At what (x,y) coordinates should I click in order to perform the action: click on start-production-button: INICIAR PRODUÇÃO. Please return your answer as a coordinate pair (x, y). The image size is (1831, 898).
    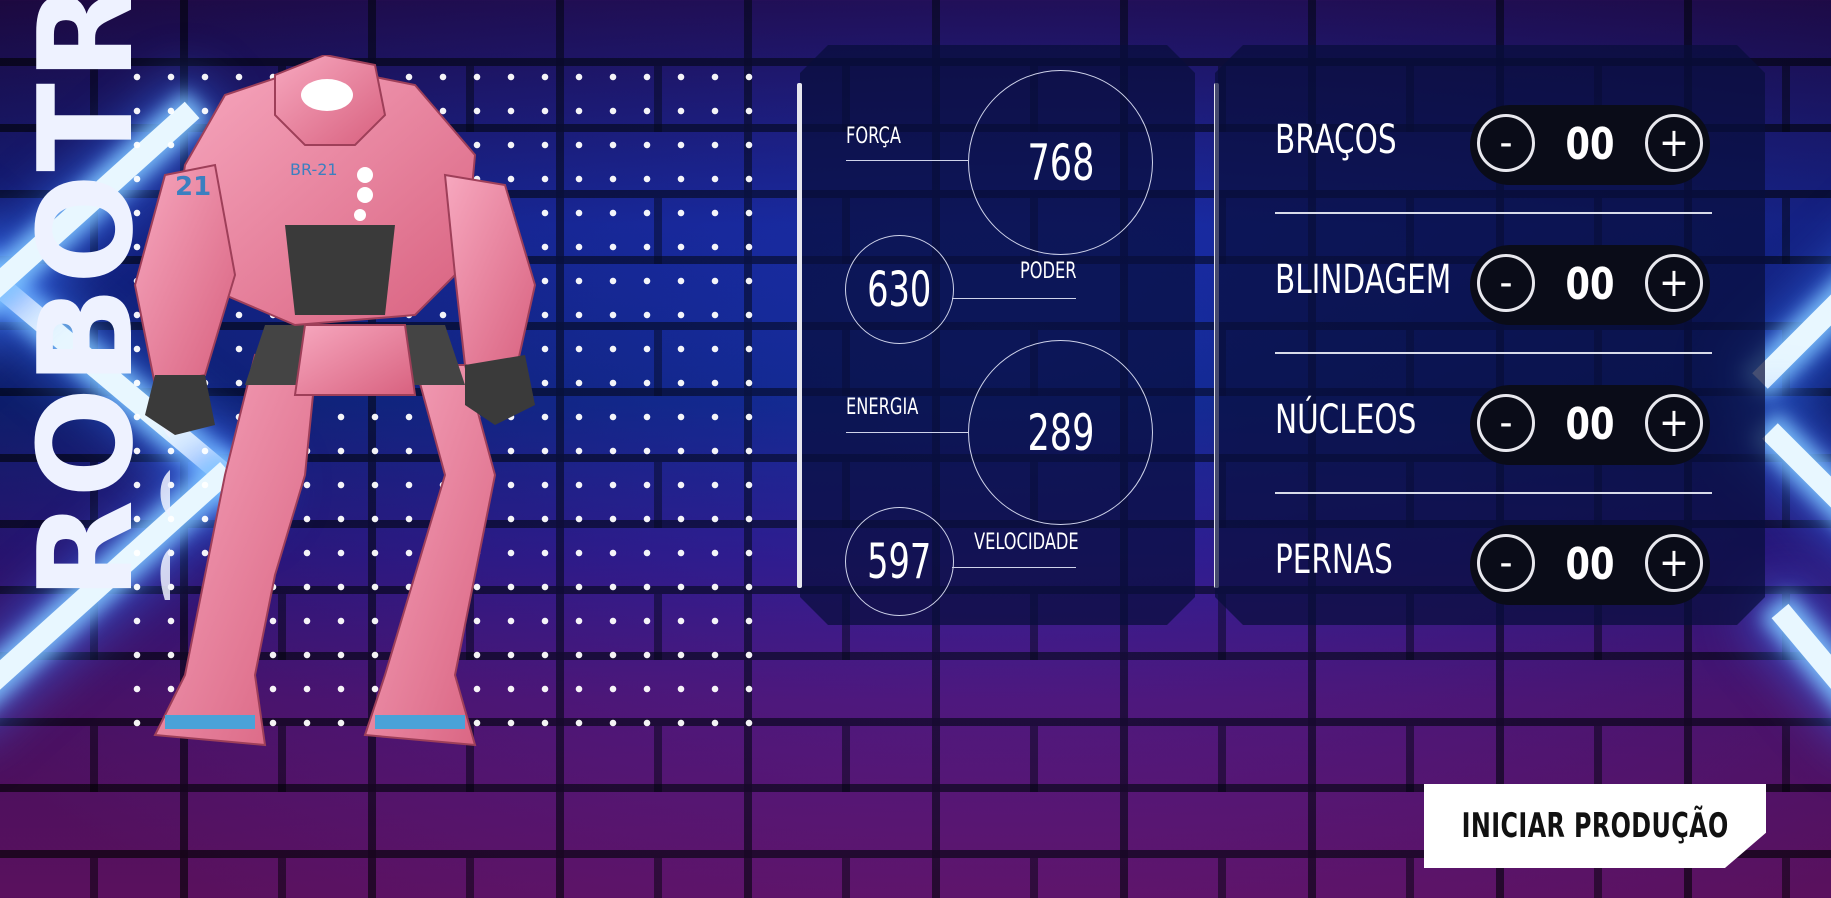
    Looking at the image, I should click on (1595, 826).